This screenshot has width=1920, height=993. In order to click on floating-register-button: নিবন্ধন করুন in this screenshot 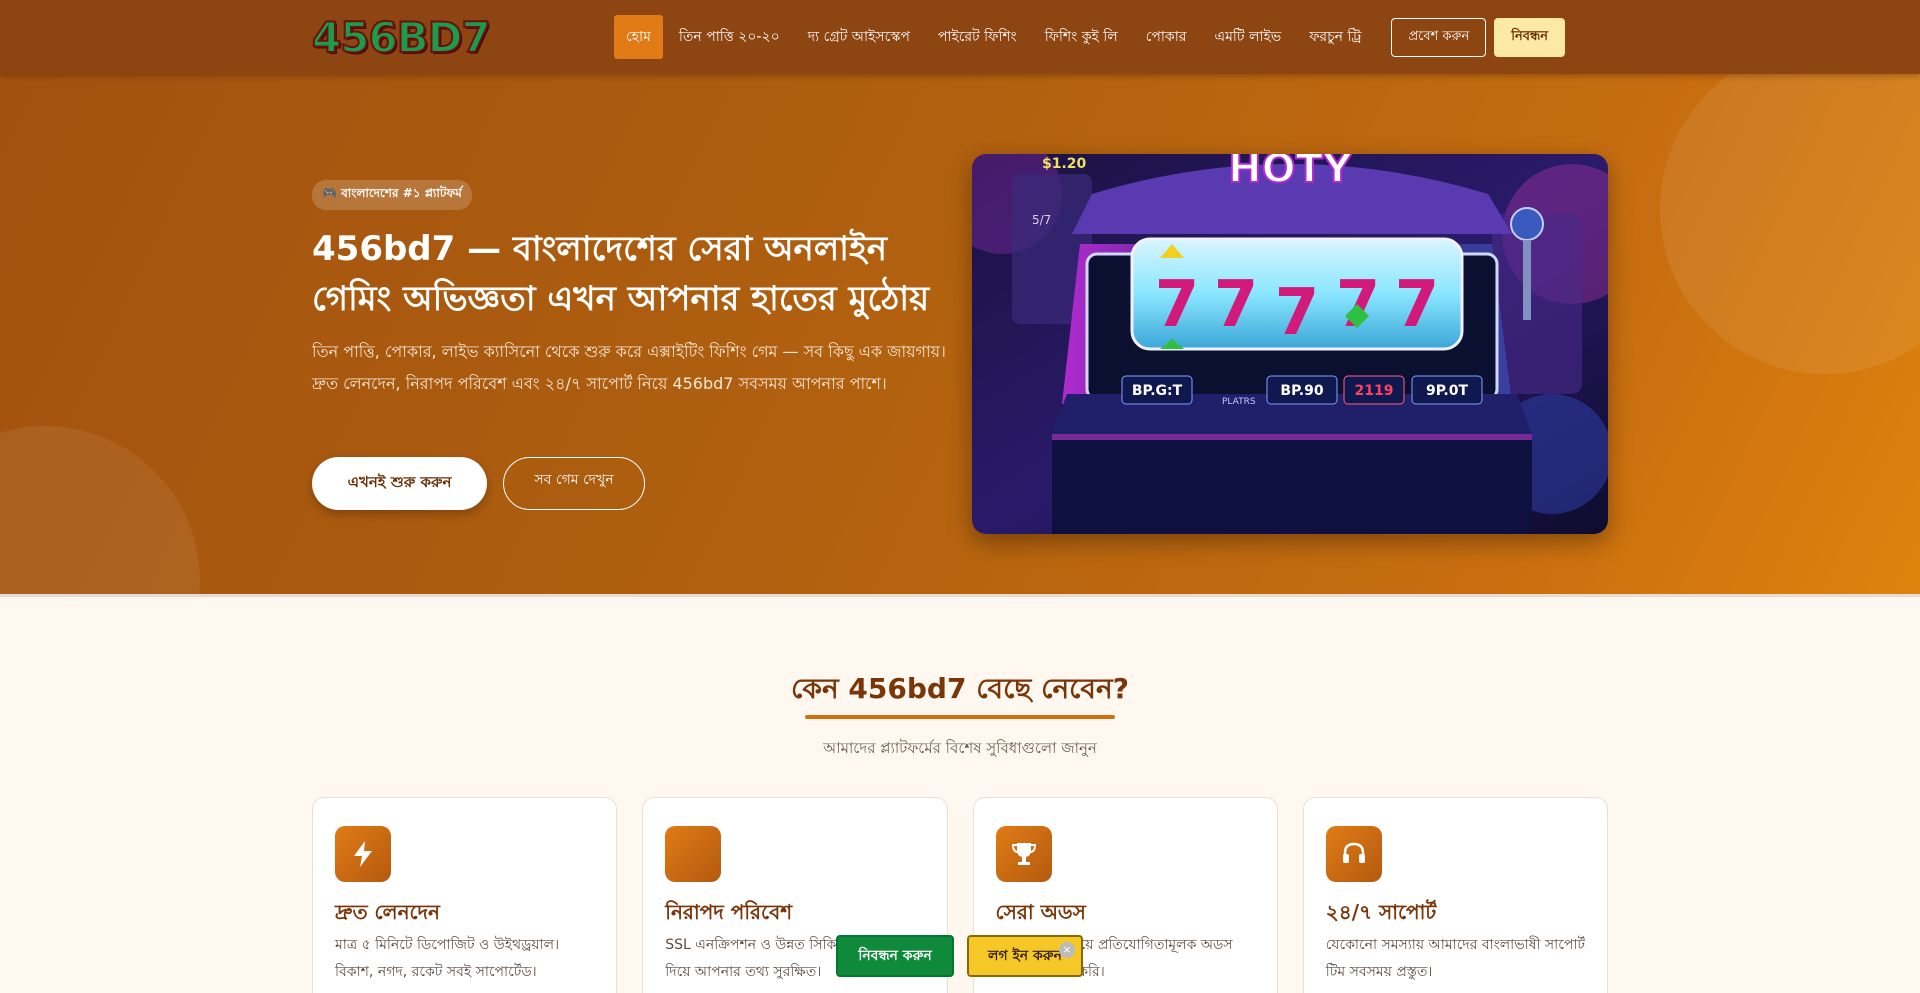, I will do `click(895, 956)`.